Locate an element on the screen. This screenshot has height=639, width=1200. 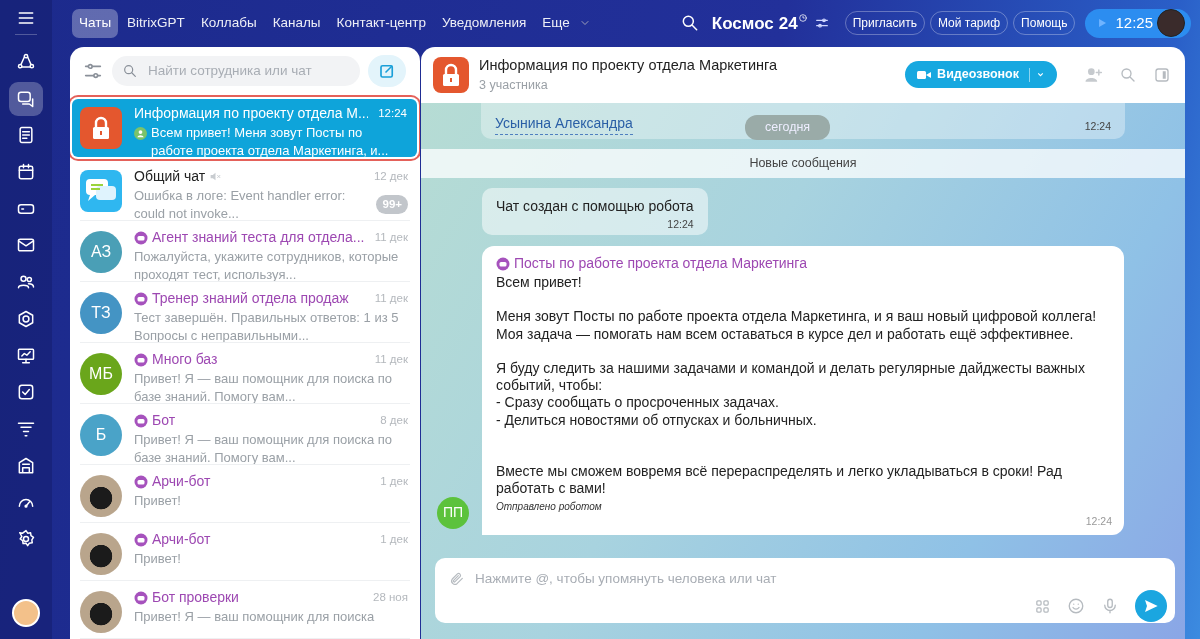
pencil-square-icon is located at coordinates (387, 71).